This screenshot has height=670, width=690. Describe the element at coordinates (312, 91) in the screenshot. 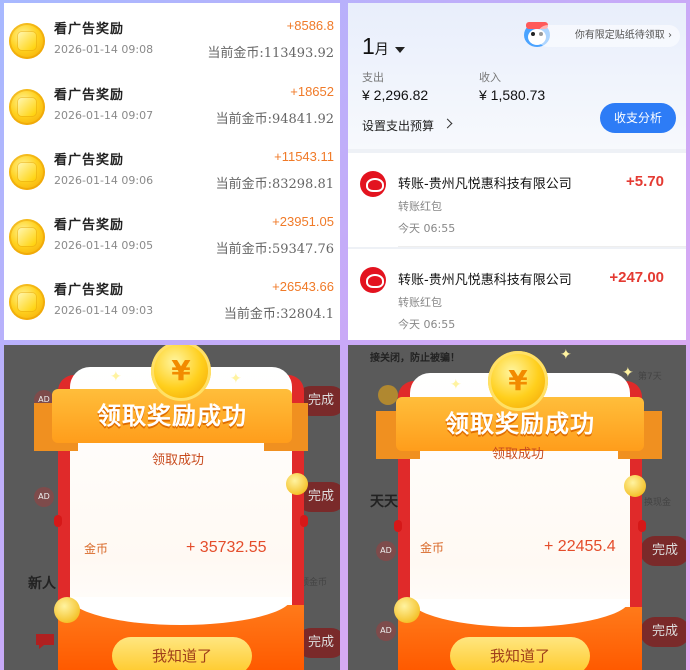

I see `reward-amount: +18652` at that location.